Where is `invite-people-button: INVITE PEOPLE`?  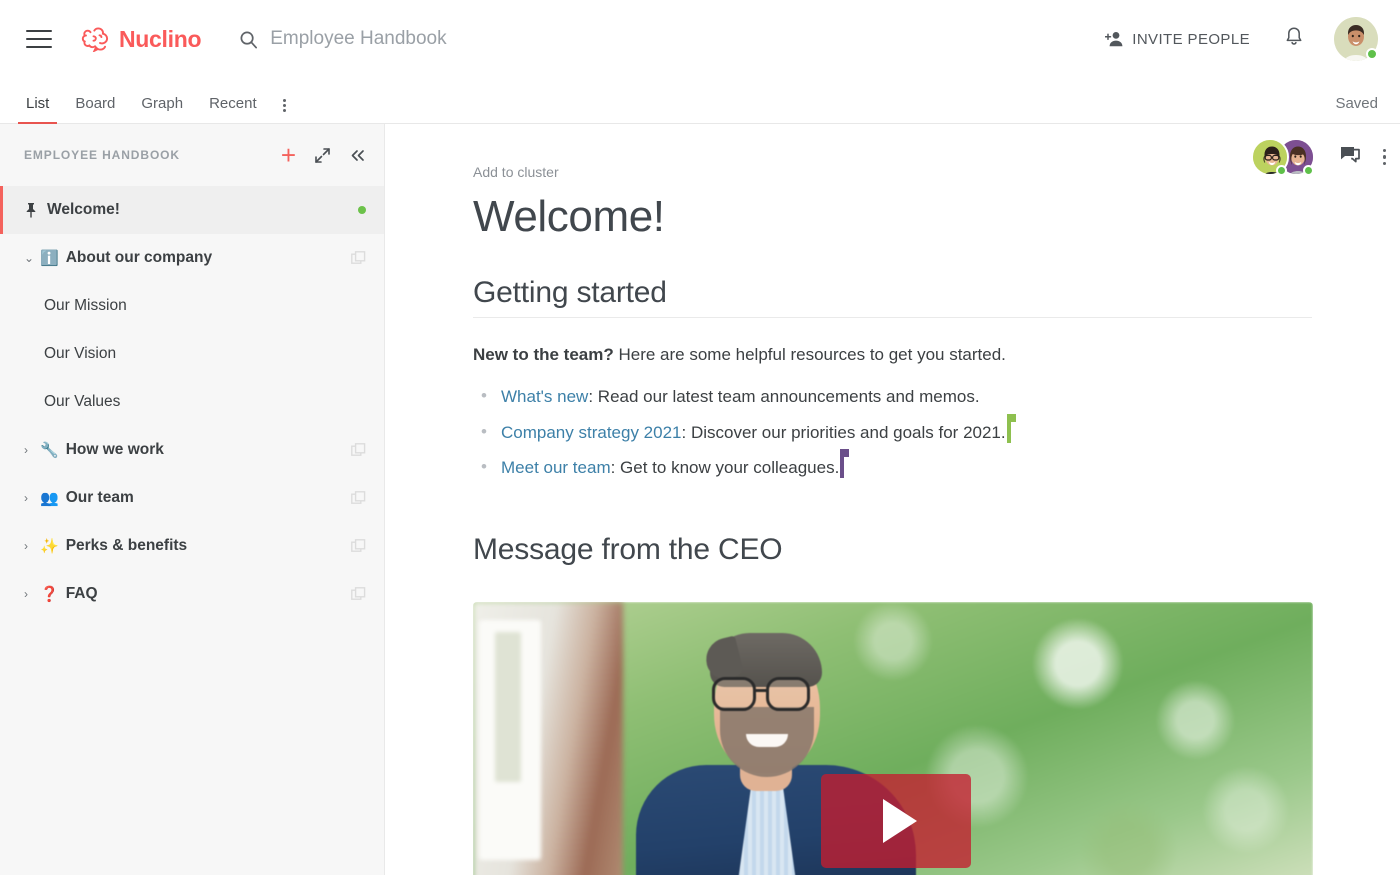 invite-people-button: INVITE PEOPLE is located at coordinates (1177, 39).